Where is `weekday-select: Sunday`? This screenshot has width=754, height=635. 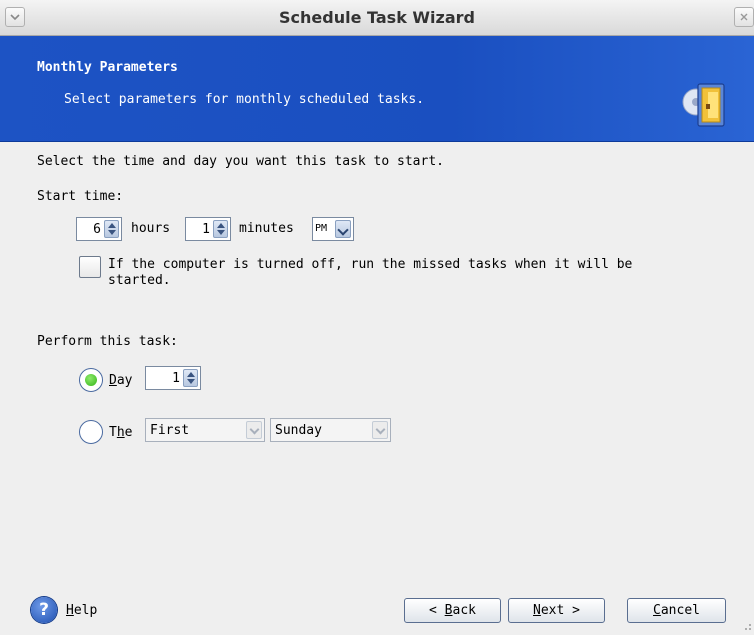 weekday-select: Sunday is located at coordinates (330, 430).